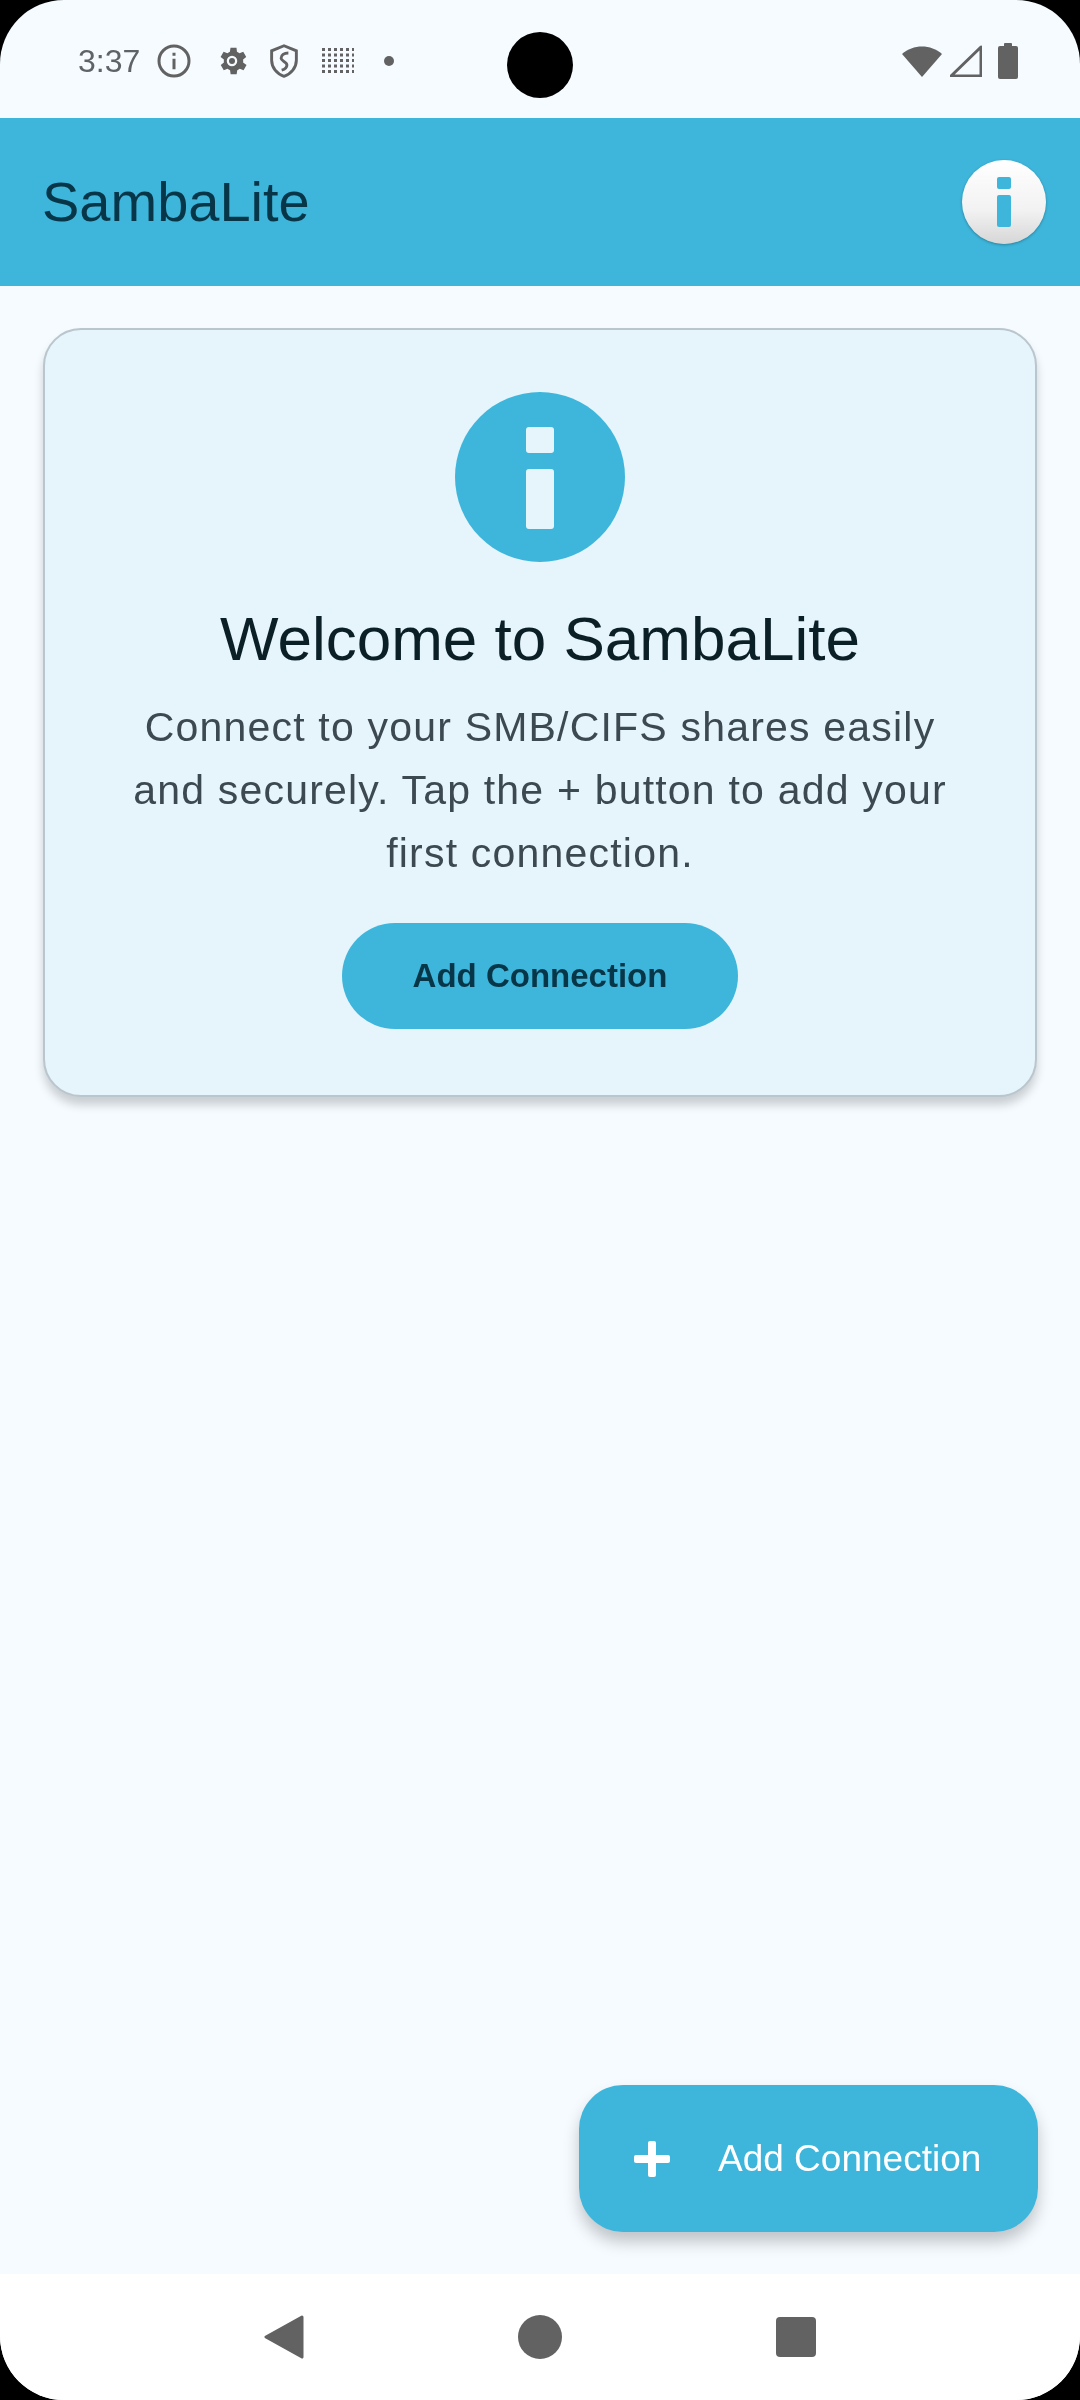  What do you see at coordinates (176, 202) in the screenshot?
I see `app-title: SambaLite` at bounding box center [176, 202].